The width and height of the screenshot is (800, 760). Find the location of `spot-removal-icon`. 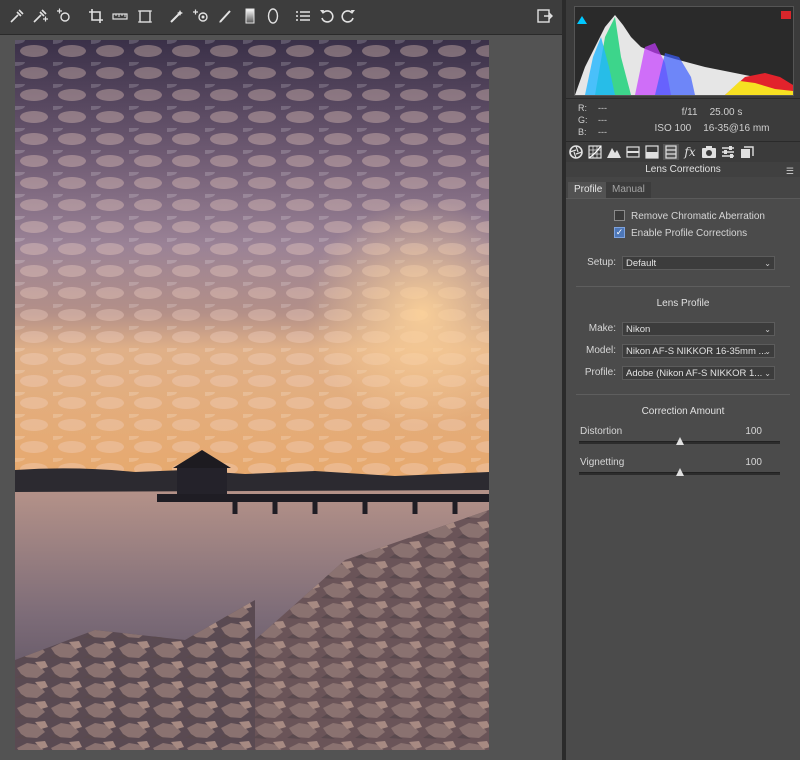

spot-removal-icon is located at coordinates (177, 16).